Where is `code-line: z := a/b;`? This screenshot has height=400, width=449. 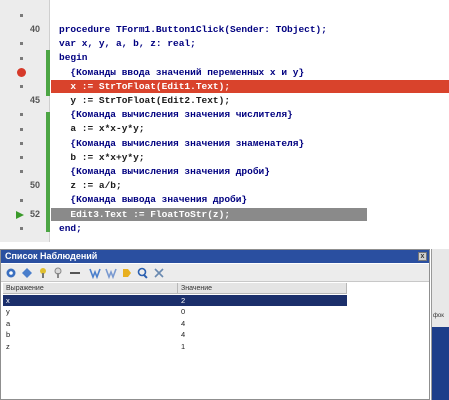
code-line: z := a/b; is located at coordinates (250, 185).